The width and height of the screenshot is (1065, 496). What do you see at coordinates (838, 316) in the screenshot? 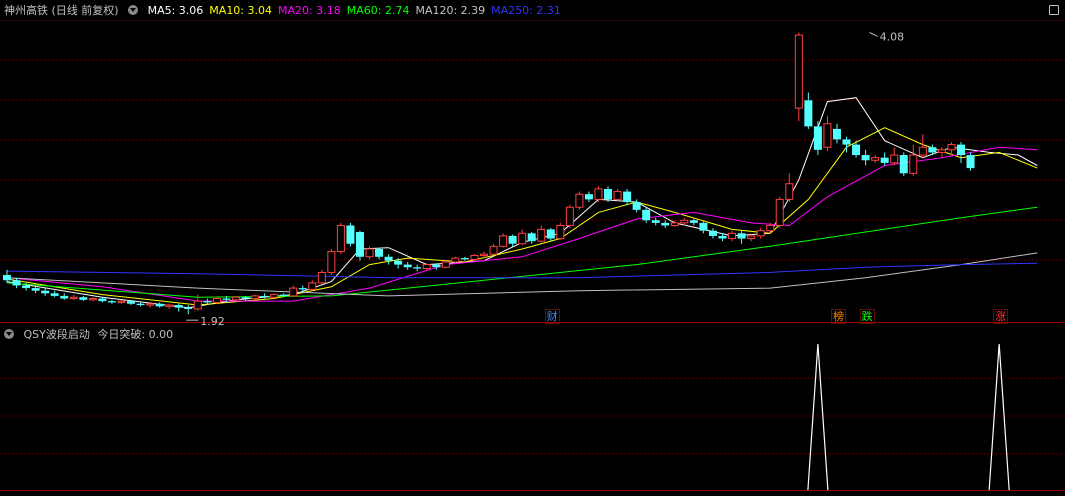
I see `event-marker: 榜` at bounding box center [838, 316].